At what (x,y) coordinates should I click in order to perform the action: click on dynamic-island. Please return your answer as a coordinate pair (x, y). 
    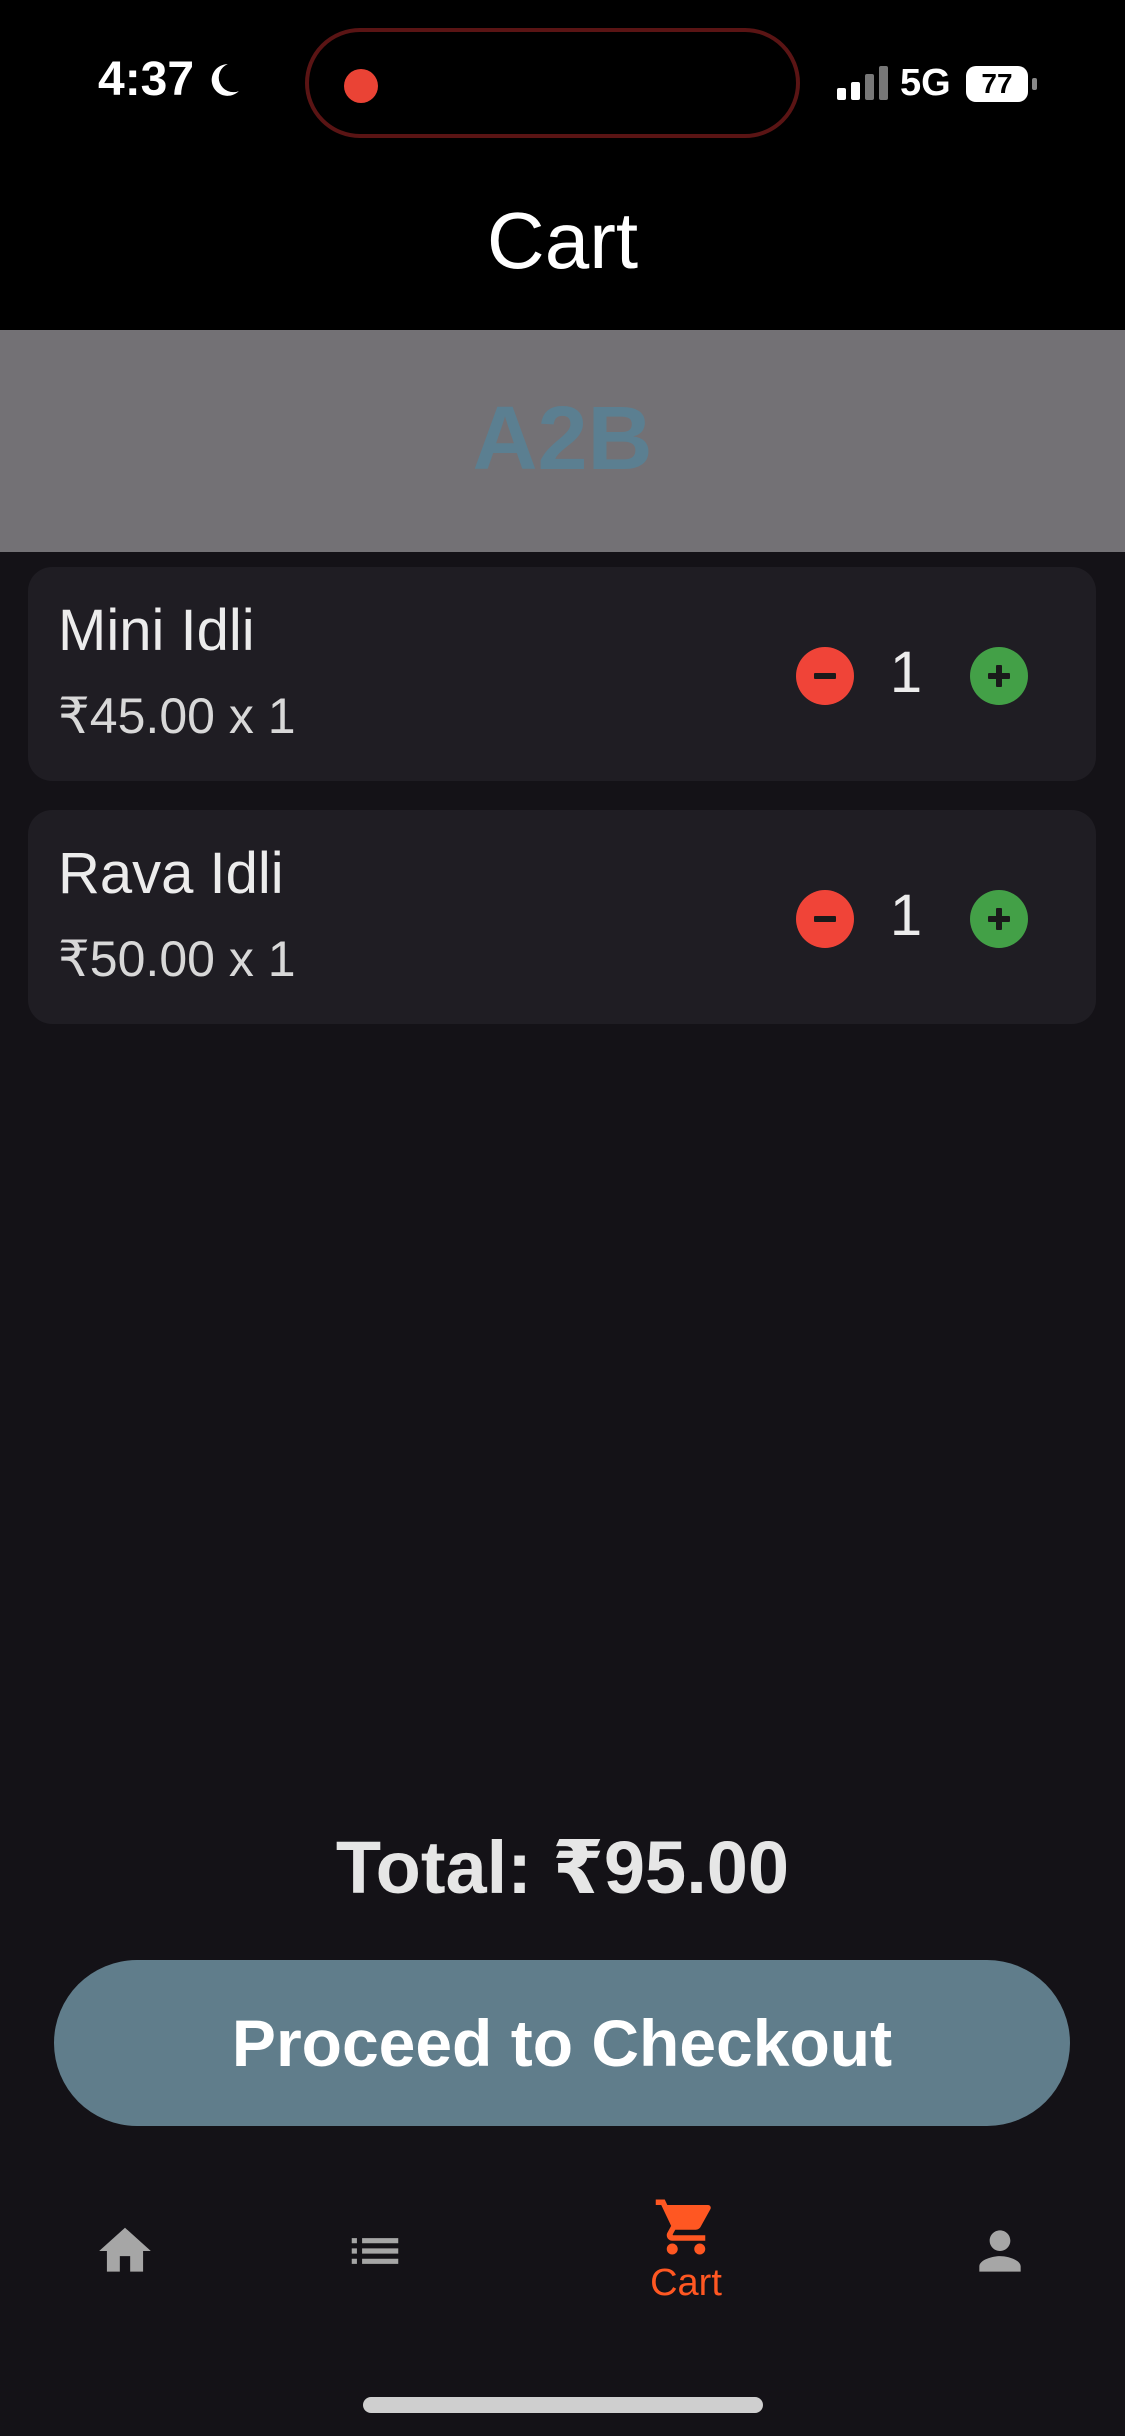
    Looking at the image, I should click on (552, 83).